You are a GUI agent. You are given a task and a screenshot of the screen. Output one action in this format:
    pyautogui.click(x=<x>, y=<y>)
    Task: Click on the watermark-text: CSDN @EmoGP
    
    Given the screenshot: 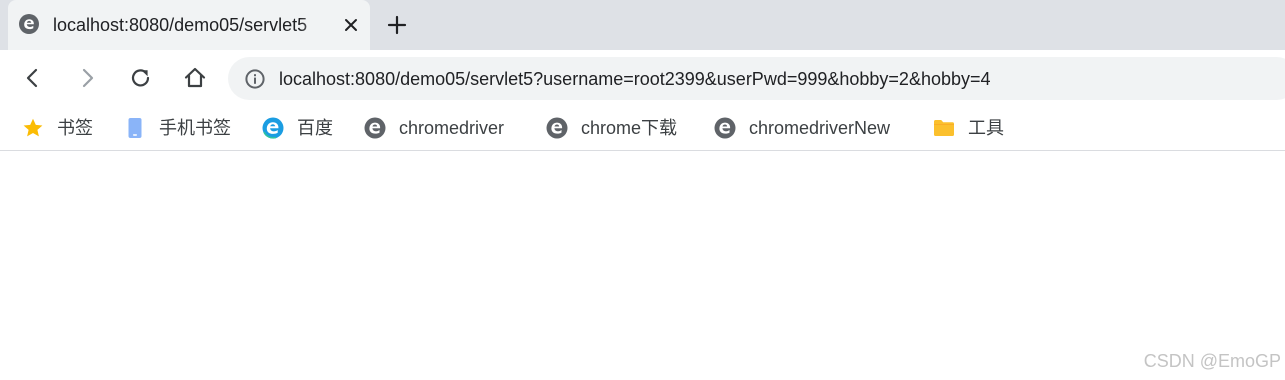 What is the action you would take?
    pyautogui.click(x=1212, y=361)
    